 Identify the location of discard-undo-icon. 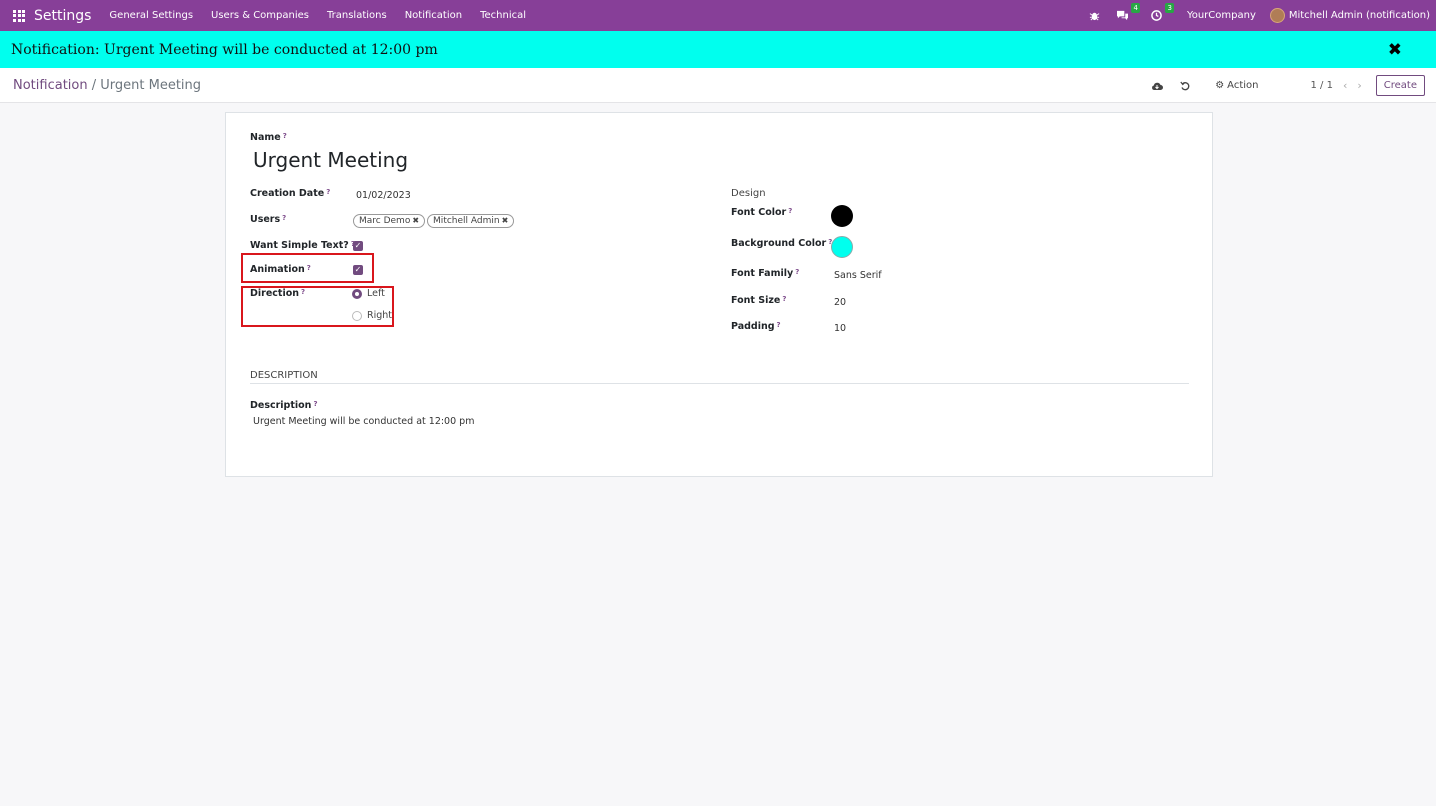
(1185, 86).